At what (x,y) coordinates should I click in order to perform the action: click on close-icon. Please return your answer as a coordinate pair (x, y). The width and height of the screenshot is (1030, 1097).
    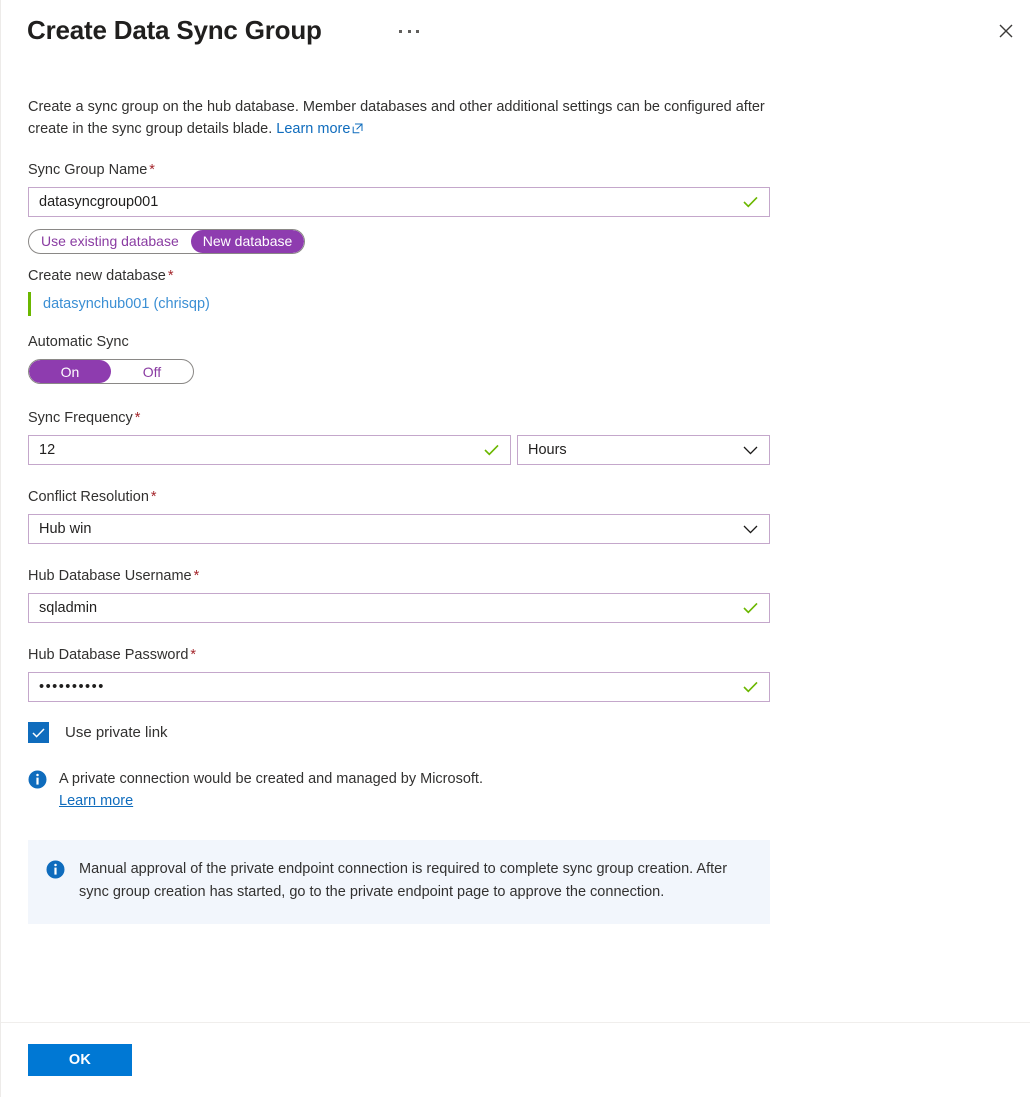
    Looking at the image, I should click on (1006, 31).